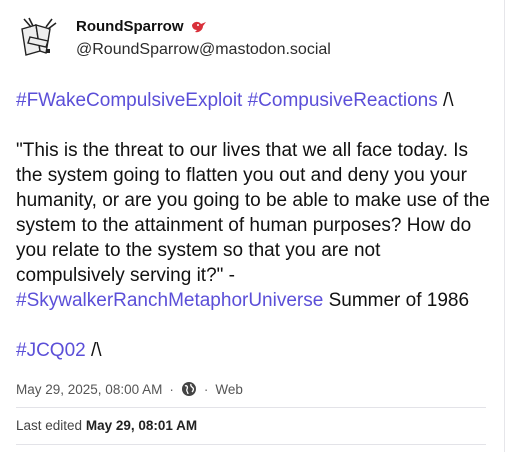 The height and width of the screenshot is (452, 509). What do you see at coordinates (255, 350) in the screenshot?
I see `content-footer-tags: #JCQ02 /\` at bounding box center [255, 350].